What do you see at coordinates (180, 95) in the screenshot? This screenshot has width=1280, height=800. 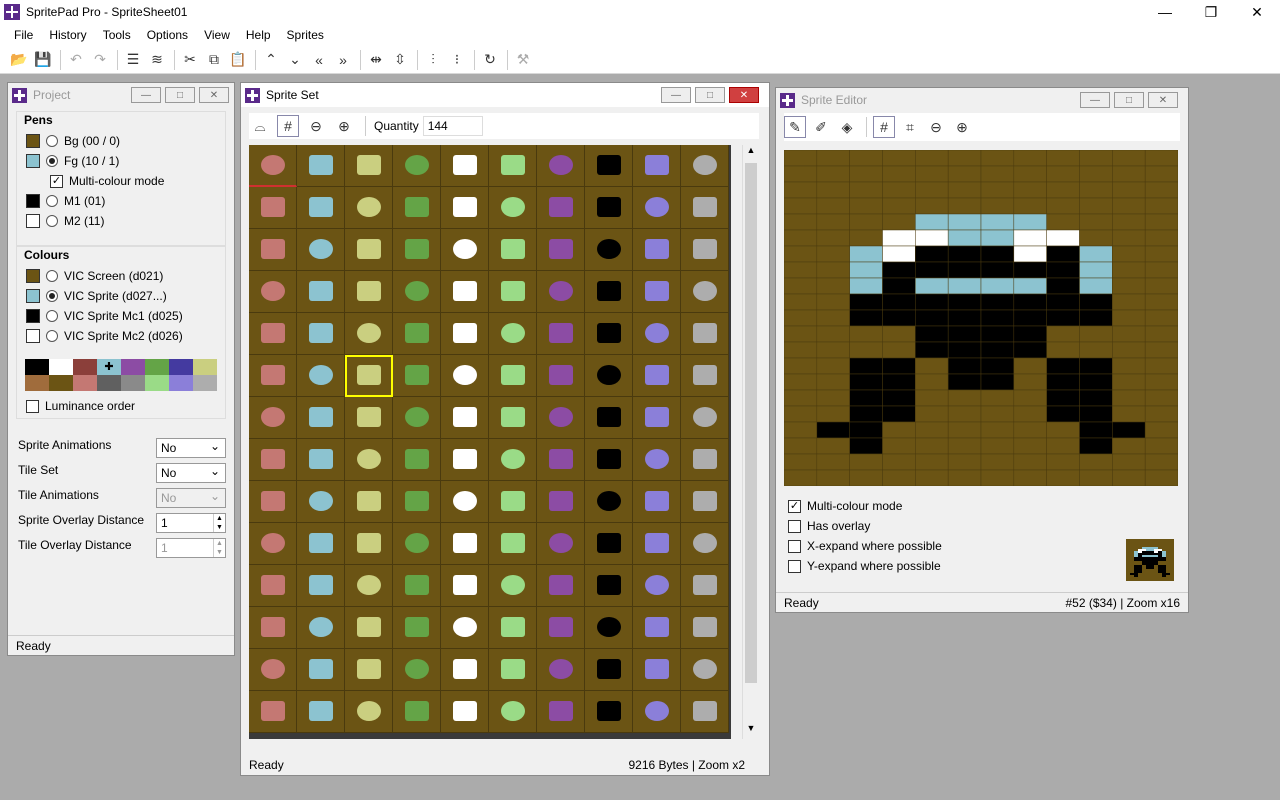 I see `project-maximize-button: □` at bounding box center [180, 95].